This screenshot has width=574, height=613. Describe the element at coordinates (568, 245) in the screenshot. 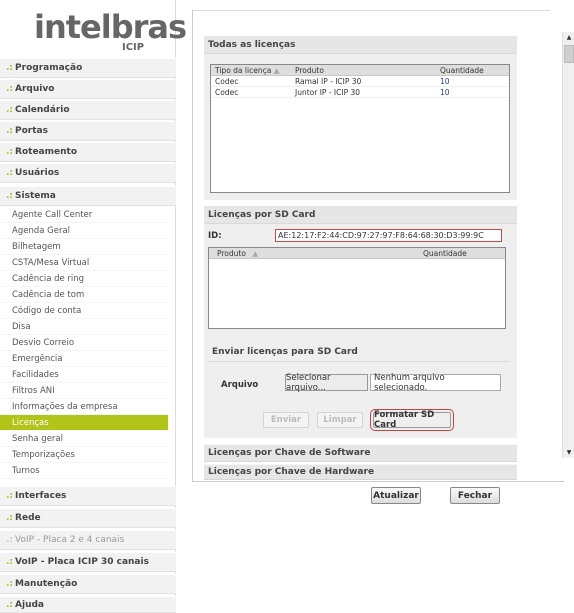

I see `scrollbar: ▲ ▼` at that location.